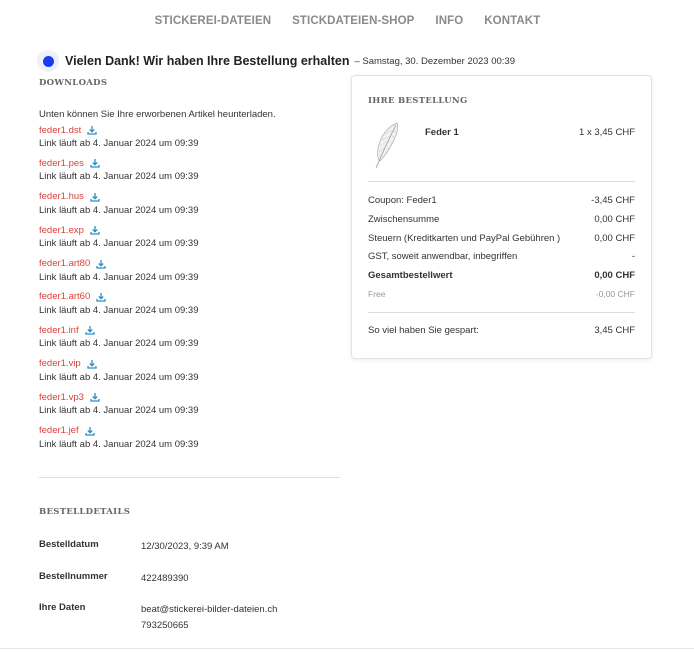  I want to click on gst-row: GST, soweit anwendbar, inbegriffen -, so click(501, 256).